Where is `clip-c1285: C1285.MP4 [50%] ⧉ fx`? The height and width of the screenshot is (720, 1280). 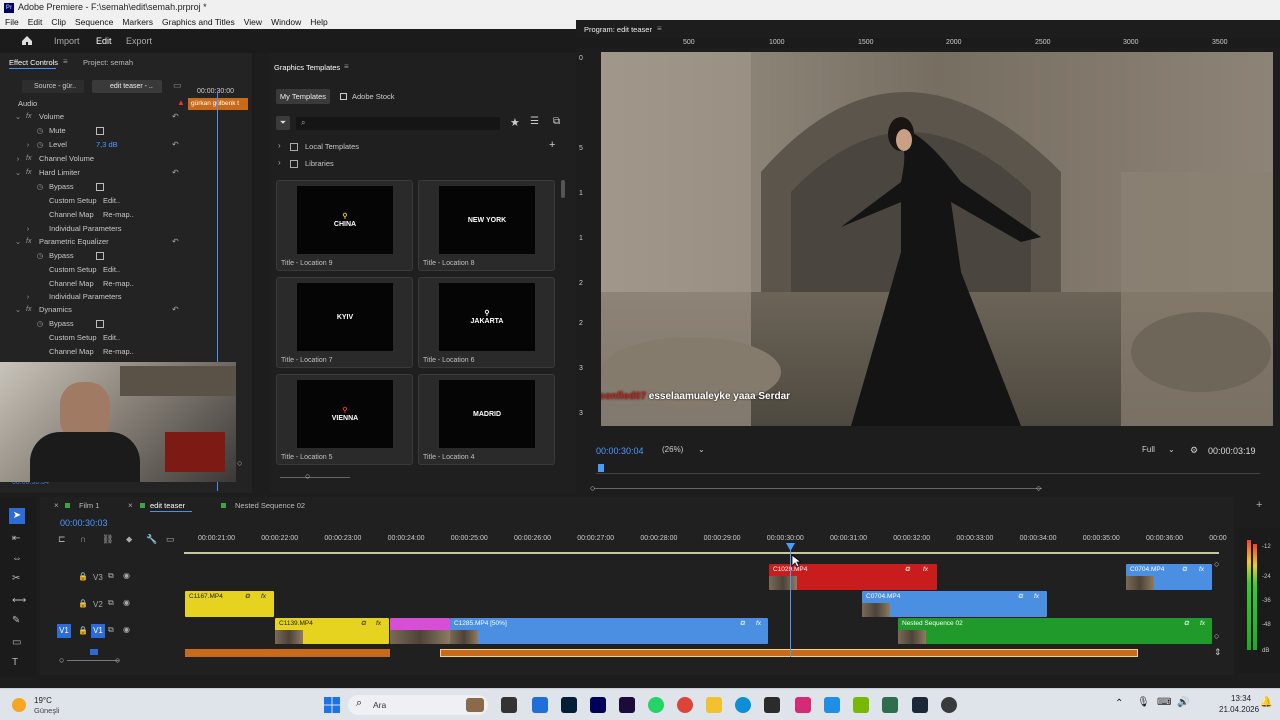 clip-c1285: C1285.MP4 [50%] ⧉ fx is located at coordinates (609, 631).